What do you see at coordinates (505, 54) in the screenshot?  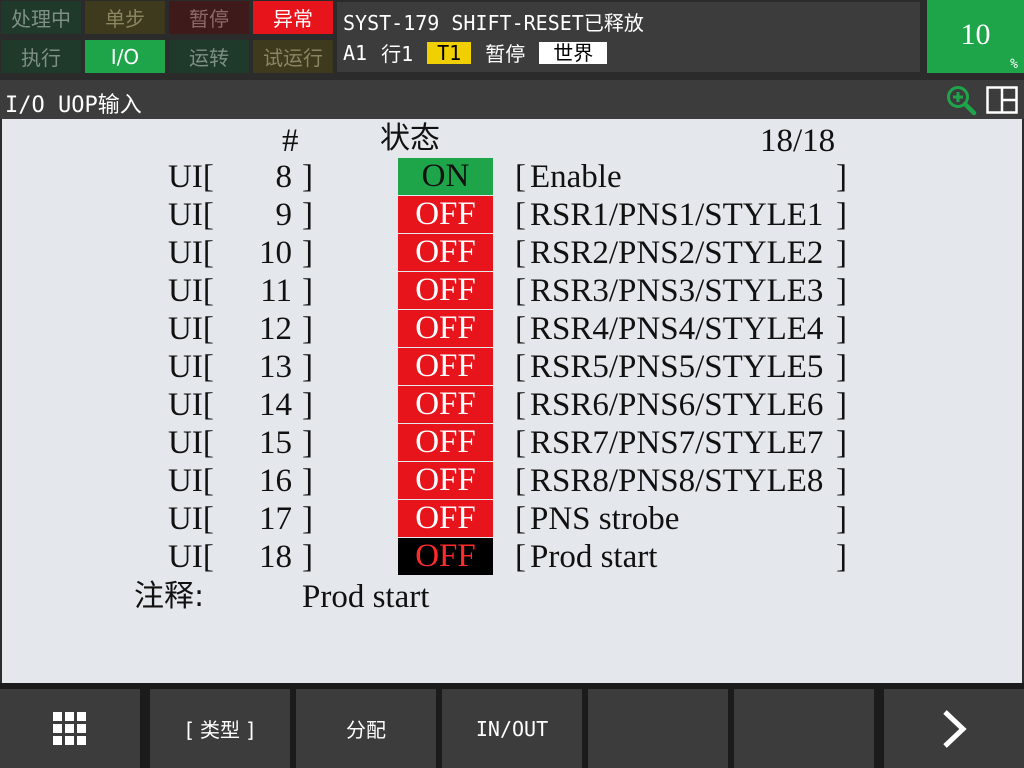 I see `program-state: 暂停` at bounding box center [505, 54].